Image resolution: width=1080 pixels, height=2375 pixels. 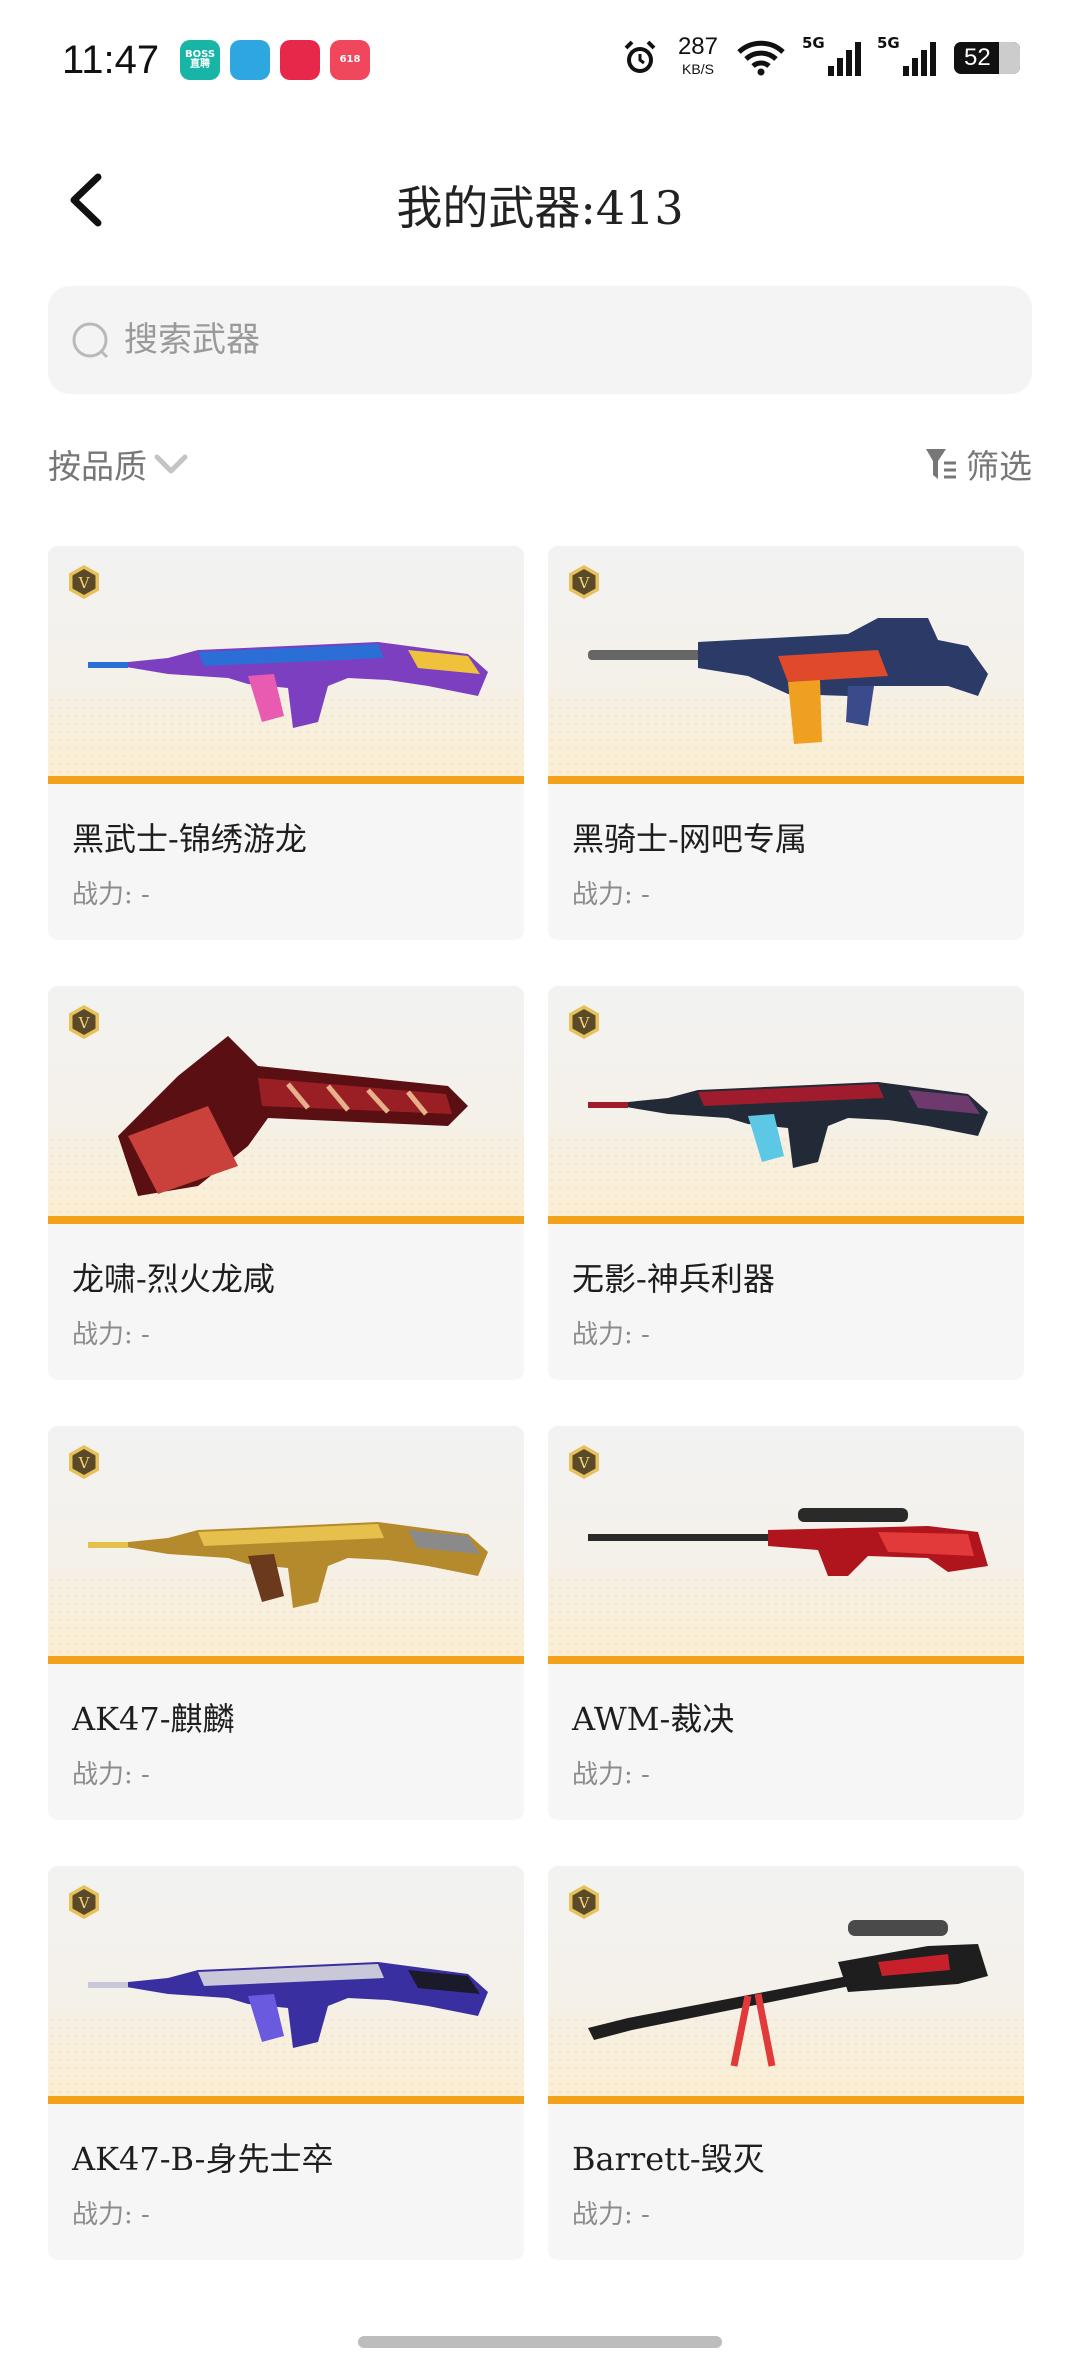 I want to click on cellular-signal-1-icon: 5G, so click(x=831, y=55).